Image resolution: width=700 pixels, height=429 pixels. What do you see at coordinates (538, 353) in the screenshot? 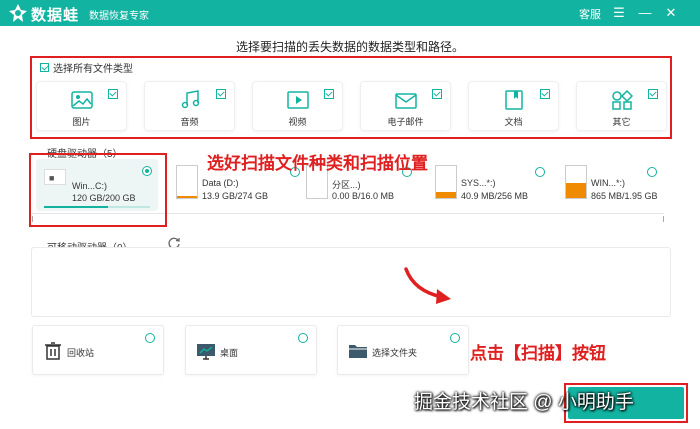
I see `annotation-click-text: 点击【扫描】按钮` at bounding box center [538, 353].